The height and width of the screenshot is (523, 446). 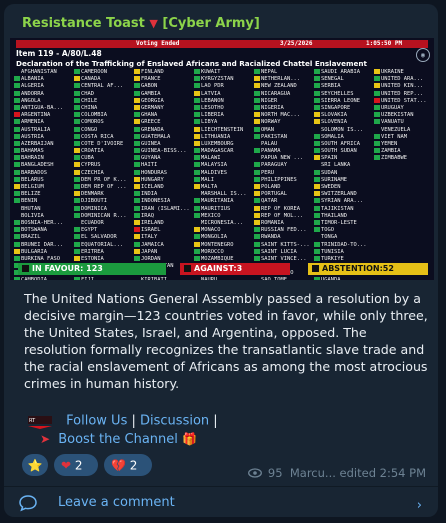 What do you see at coordinates (284, 252) in the screenshot?
I see `vote-country-row: SAINT LUCIA` at bounding box center [284, 252].